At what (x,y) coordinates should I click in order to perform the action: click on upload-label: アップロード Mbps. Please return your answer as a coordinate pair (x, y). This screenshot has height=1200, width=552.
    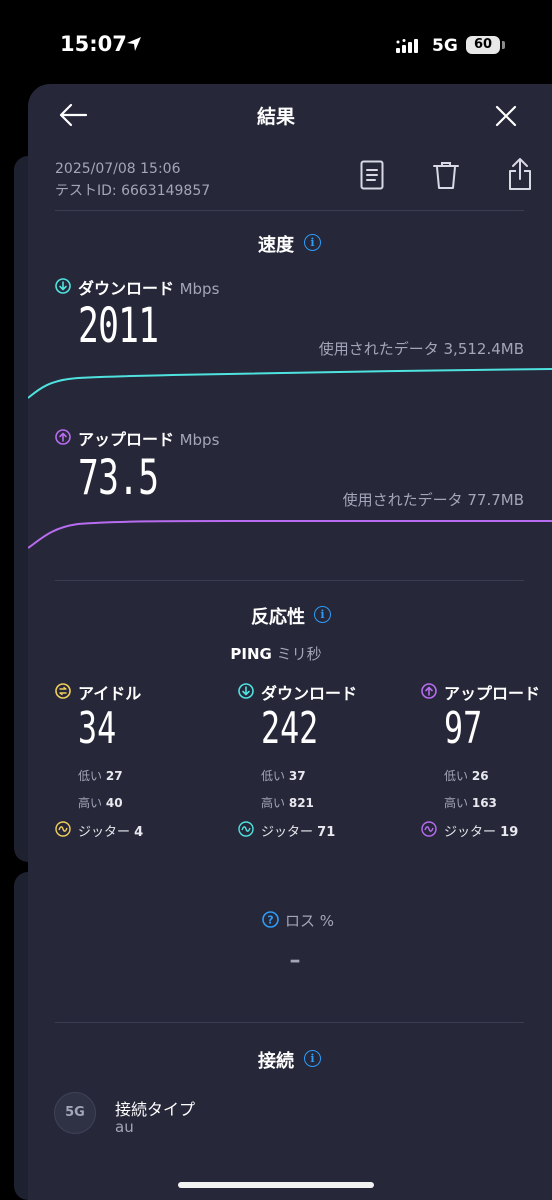
    Looking at the image, I should click on (148, 438).